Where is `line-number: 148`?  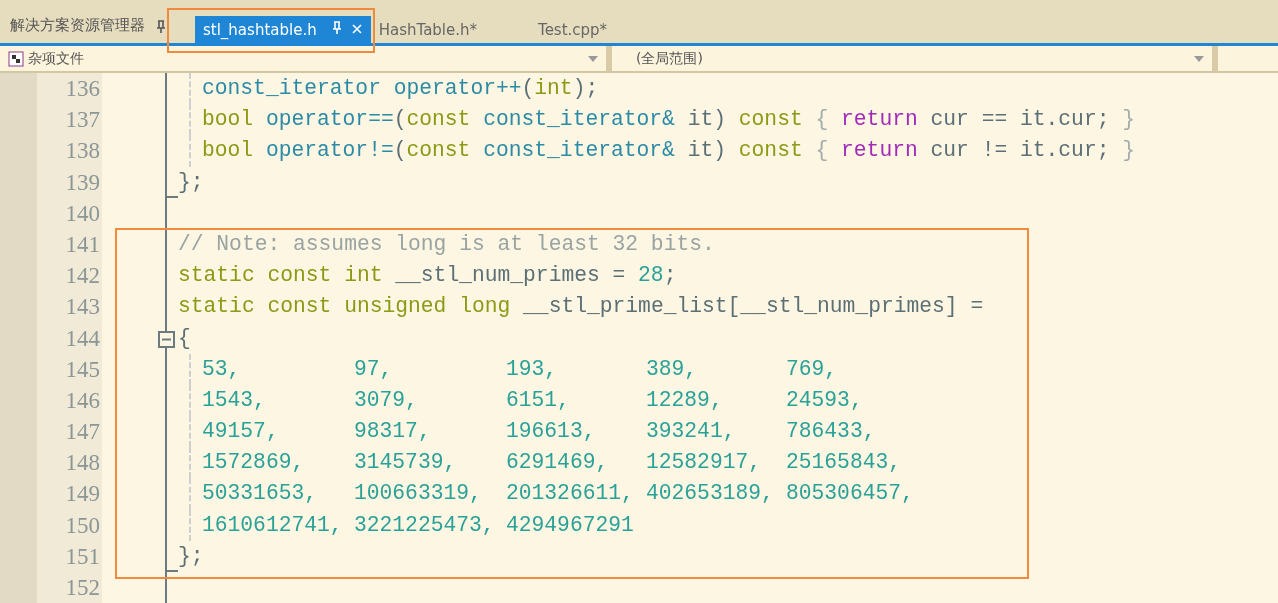 line-number: 148 is located at coordinates (69, 463).